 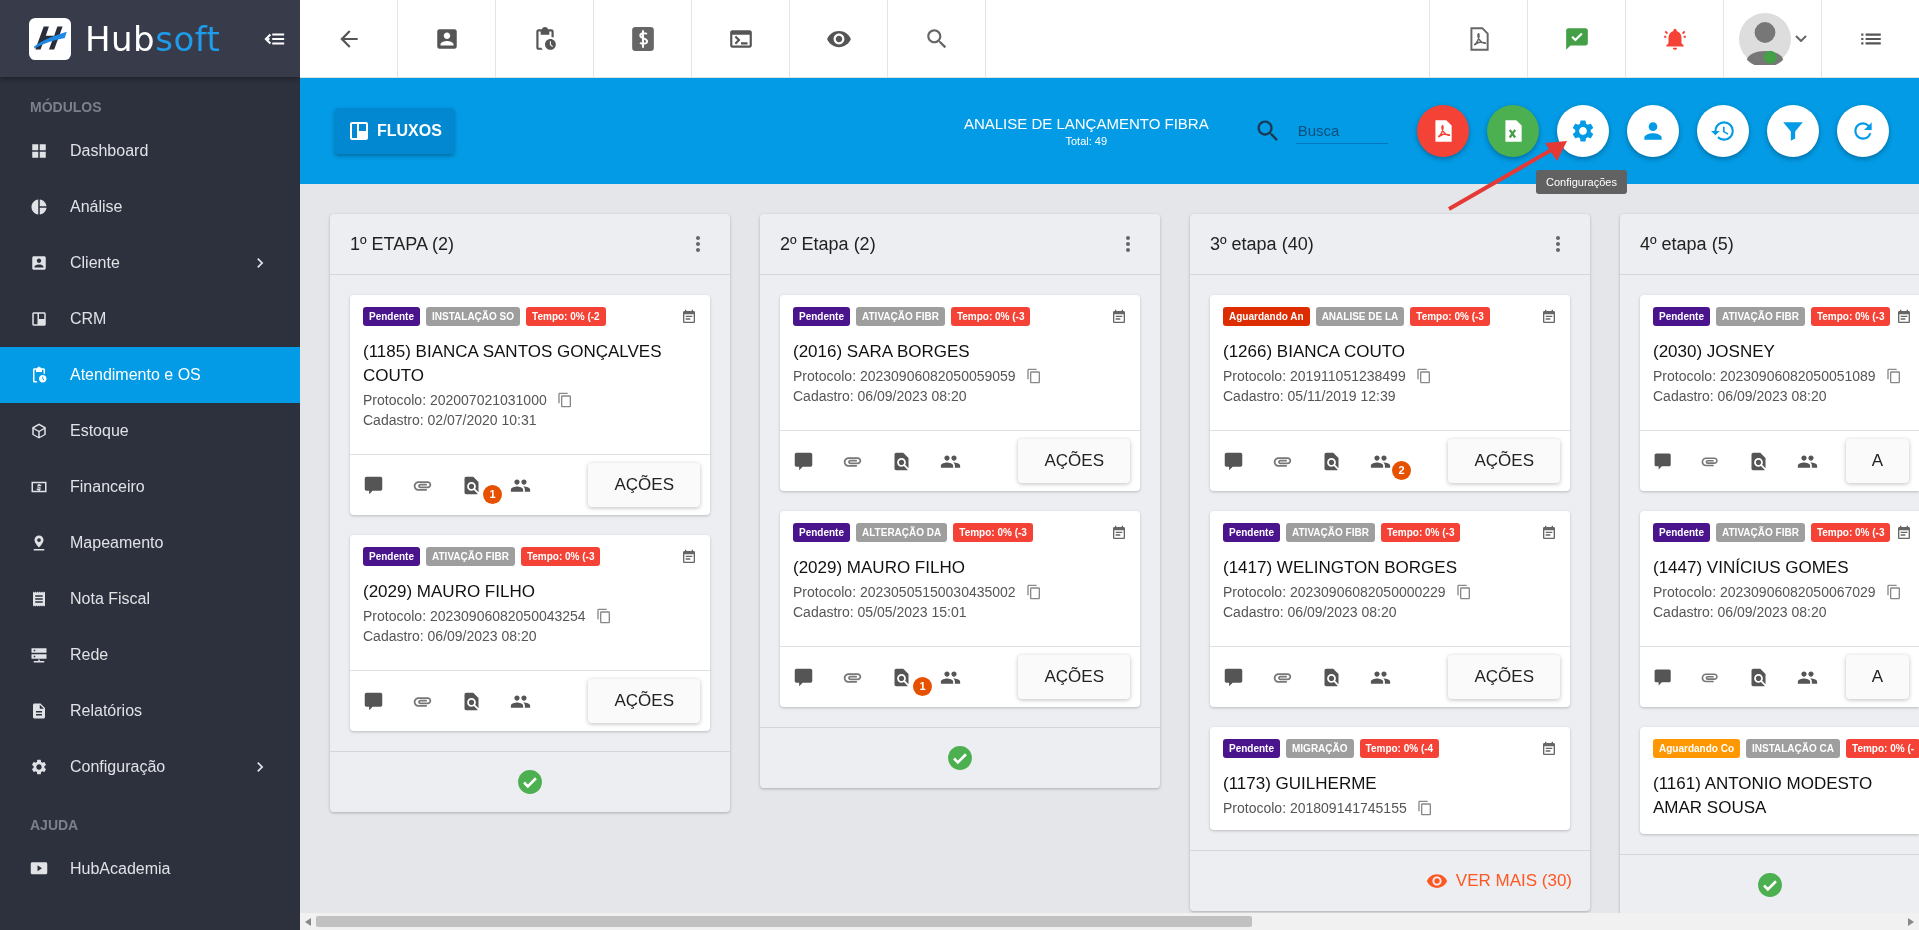 What do you see at coordinates (530, 782) in the screenshot?
I see `check-circle-icon` at bounding box center [530, 782].